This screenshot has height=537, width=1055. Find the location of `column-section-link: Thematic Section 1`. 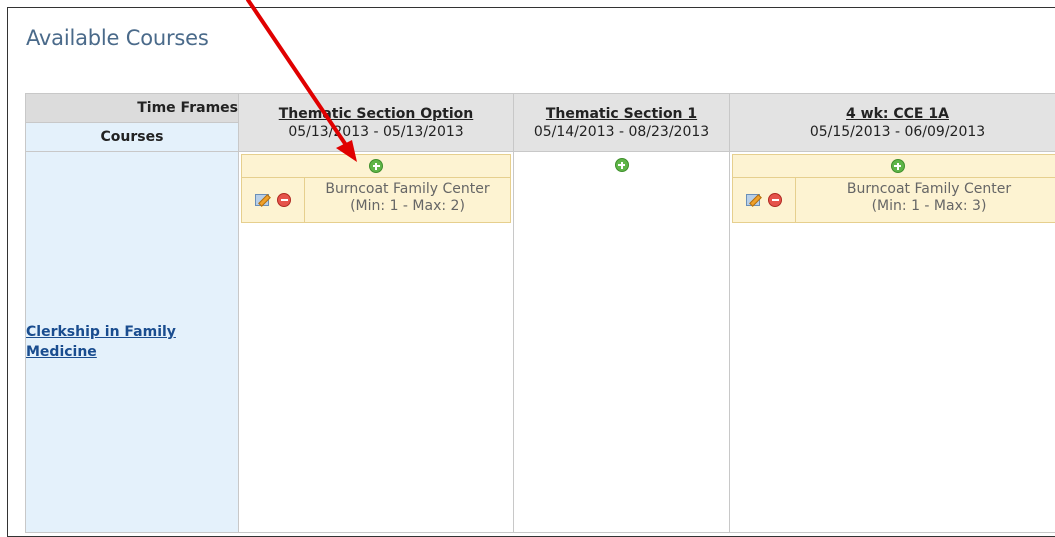

column-section-link: Thematic Section 1 is located at coordinates (621, 114).